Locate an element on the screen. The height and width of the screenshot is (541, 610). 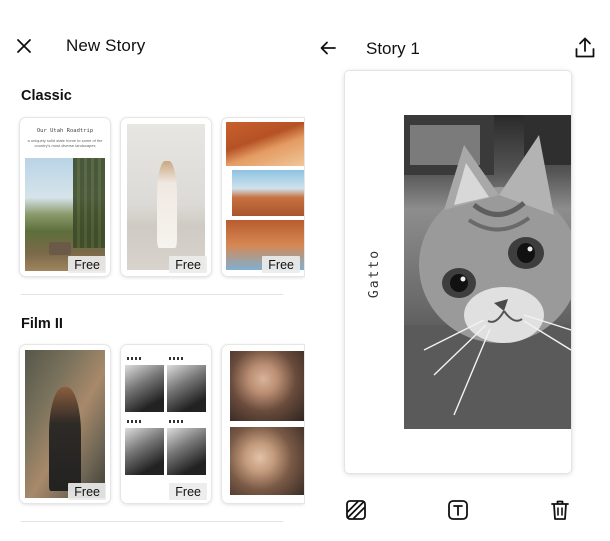
background-button is located at coordinates (356, 510).